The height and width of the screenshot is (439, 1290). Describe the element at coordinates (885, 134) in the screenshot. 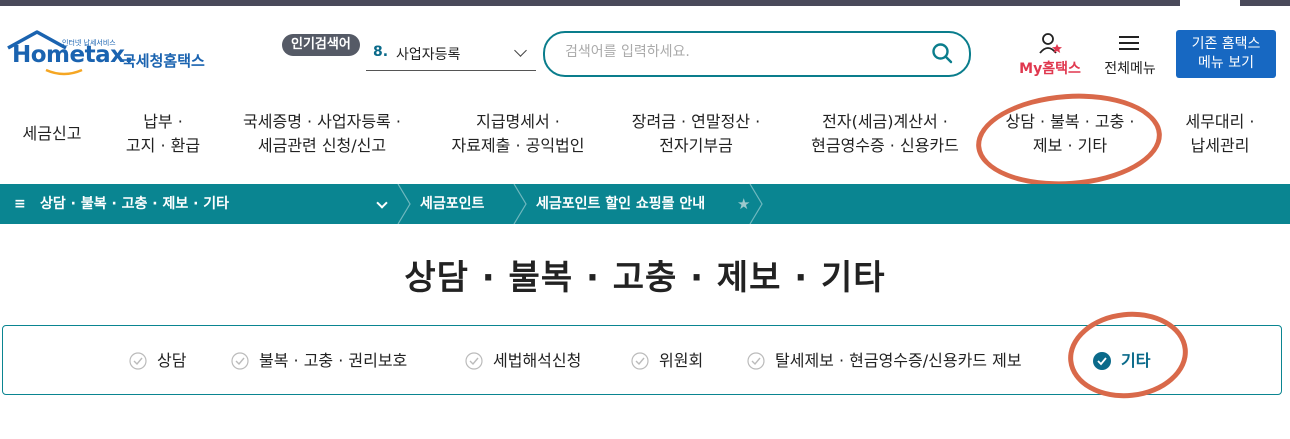

I see `gnb-item-e-invoice: 전자(세금)계산서 · 현금영수증 · 신용카드` at that location.